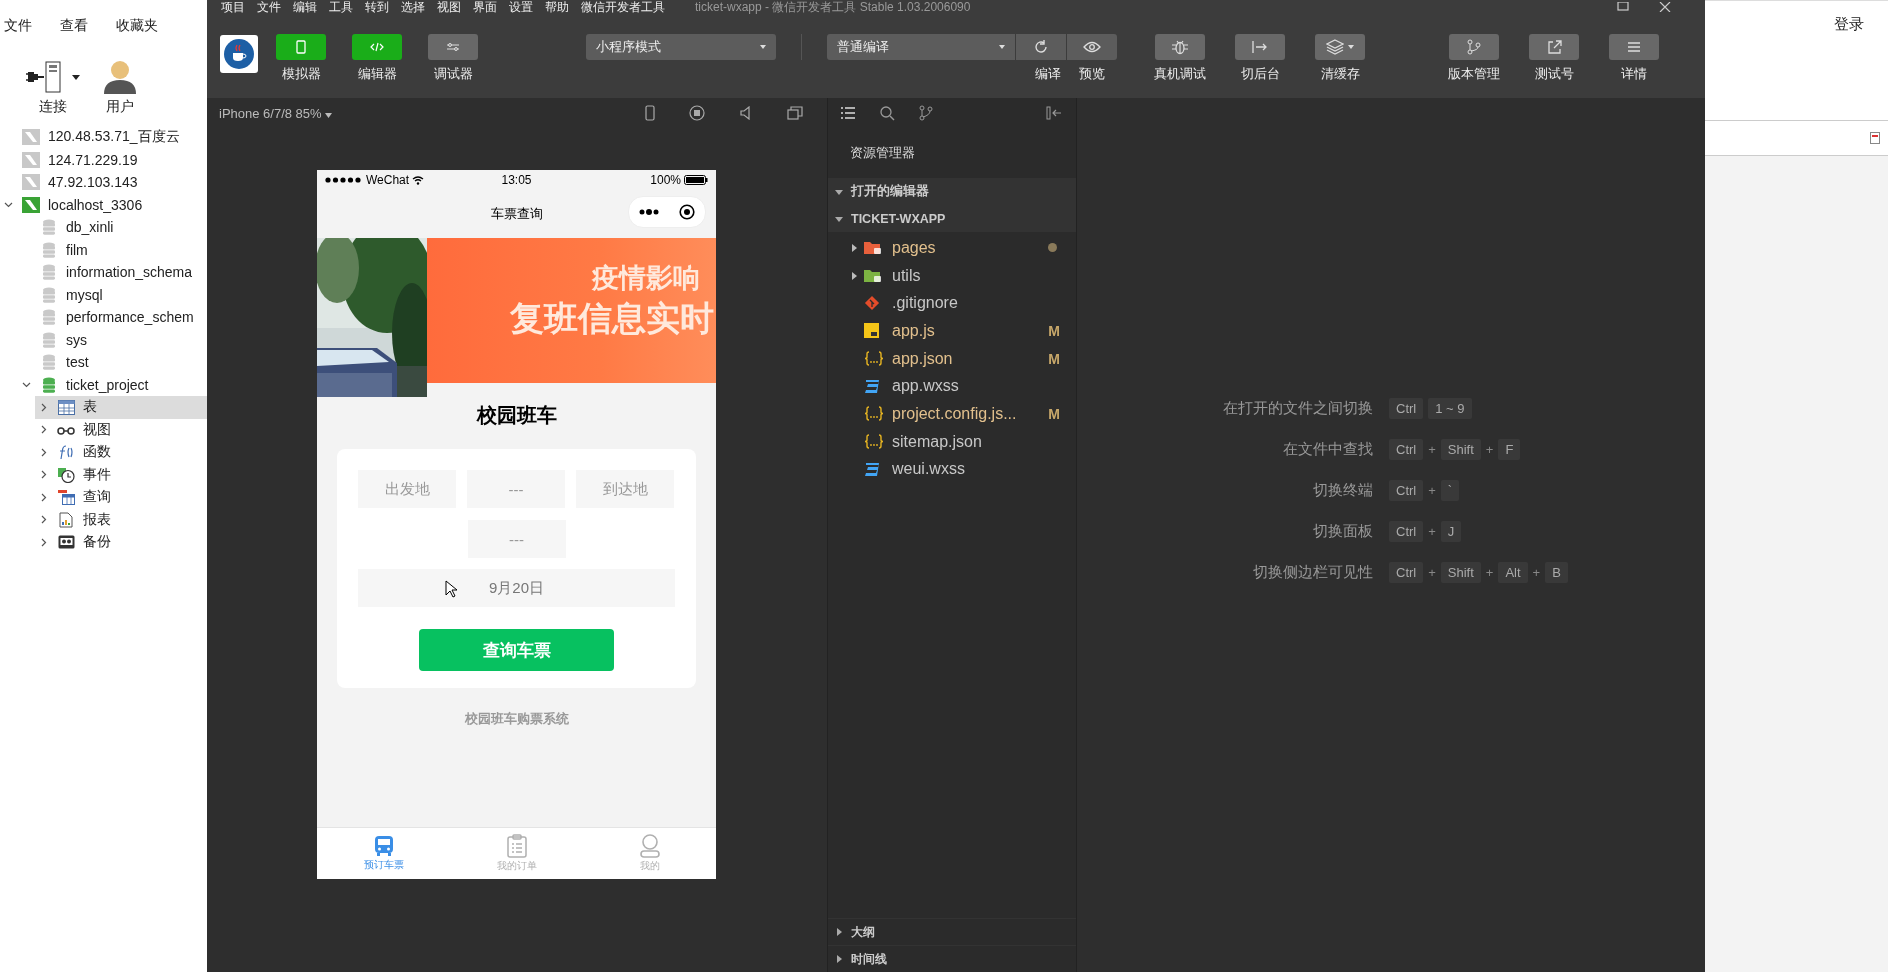  Describe the element at coordinates (521, 8) in the screenshot. I see `menu-item: 设置` at that location.